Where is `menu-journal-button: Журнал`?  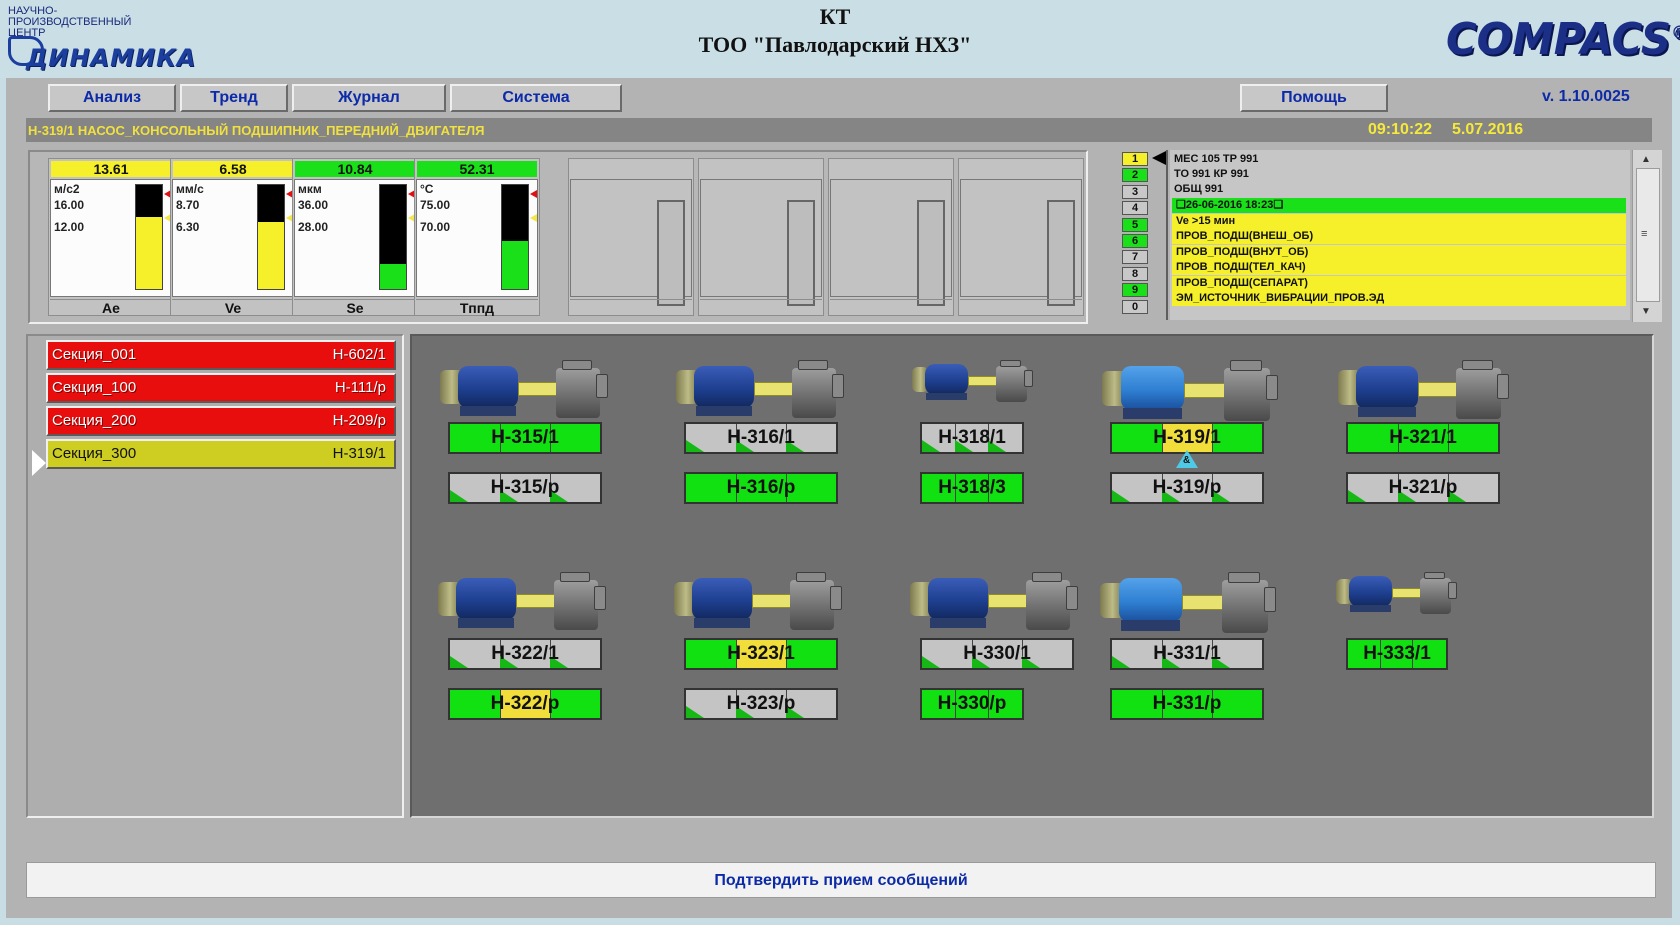 menu-journal-button: Журнал is located at coordinates (369, 98).